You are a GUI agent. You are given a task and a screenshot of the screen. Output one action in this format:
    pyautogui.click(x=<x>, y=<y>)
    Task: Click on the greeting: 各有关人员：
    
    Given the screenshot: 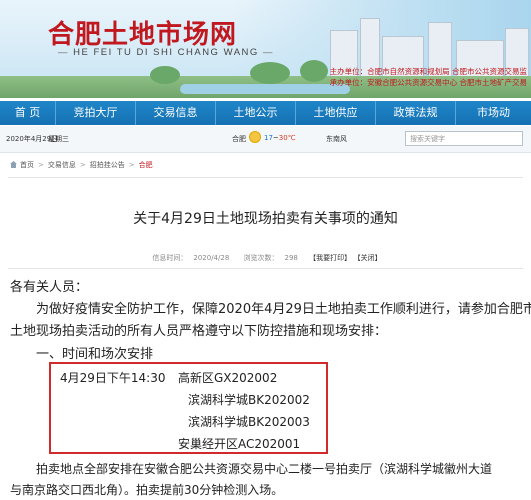 What is the action you would take?
    pyautogui.click(x=49, y=287)
    